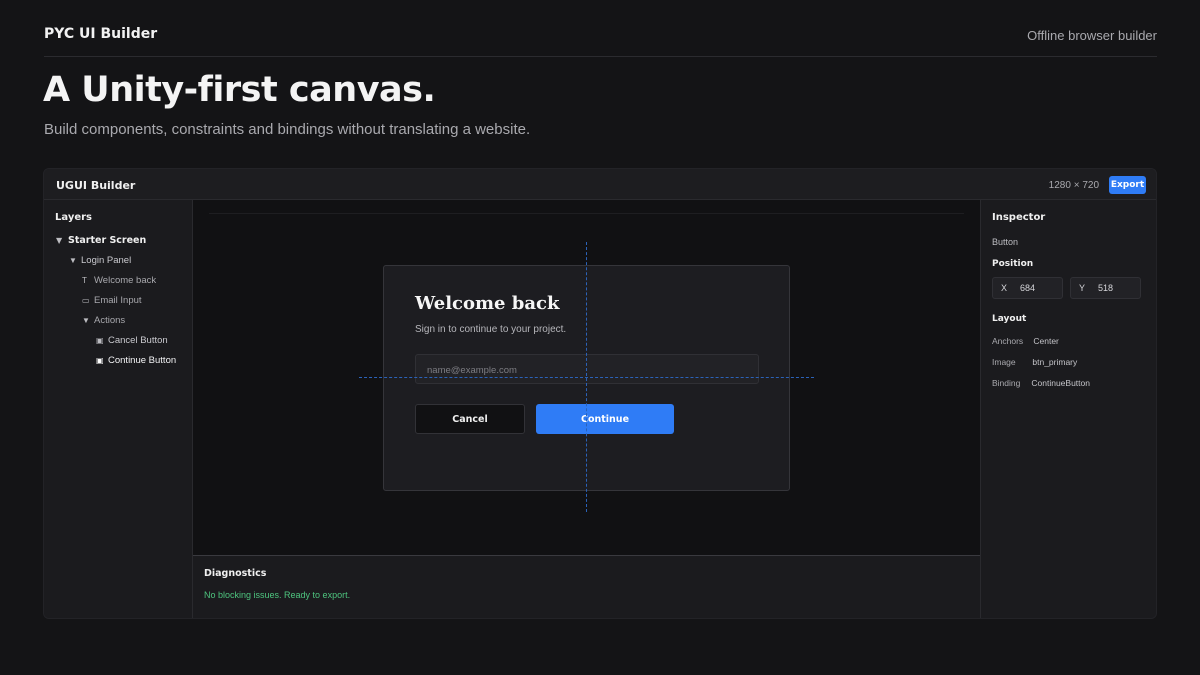 This screenshot has height=675, width=1200. What do you see at coordinates (86, 300) in the screenshot?
I see `input-icon: ▭` at bounding box center [86, 300].